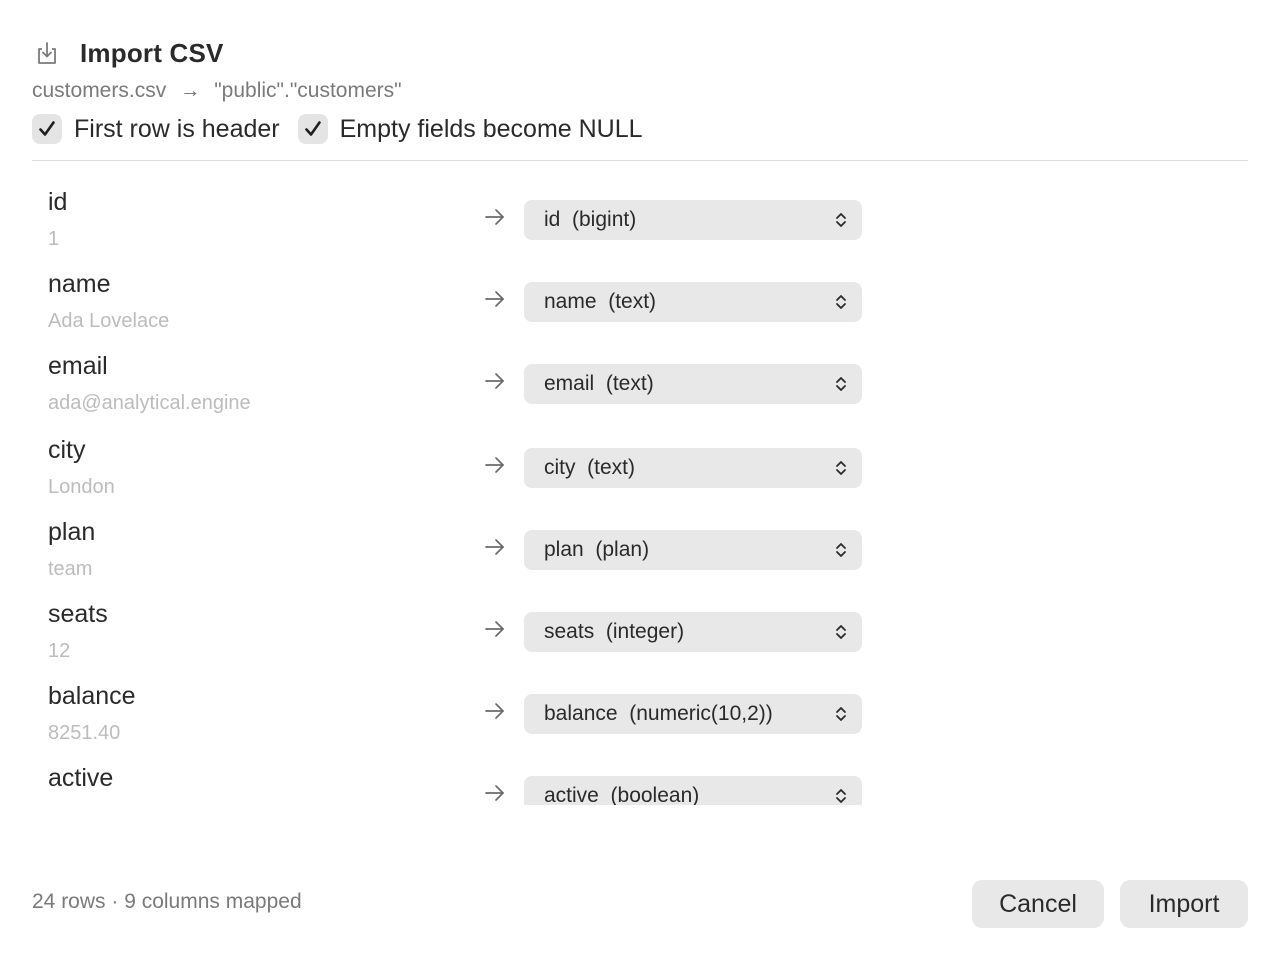 The image size is (1280, 960). What do you see at coordinates (47, 53) in the screenshot?
I see `import-tray-icon` at bounding box center [47, 53].